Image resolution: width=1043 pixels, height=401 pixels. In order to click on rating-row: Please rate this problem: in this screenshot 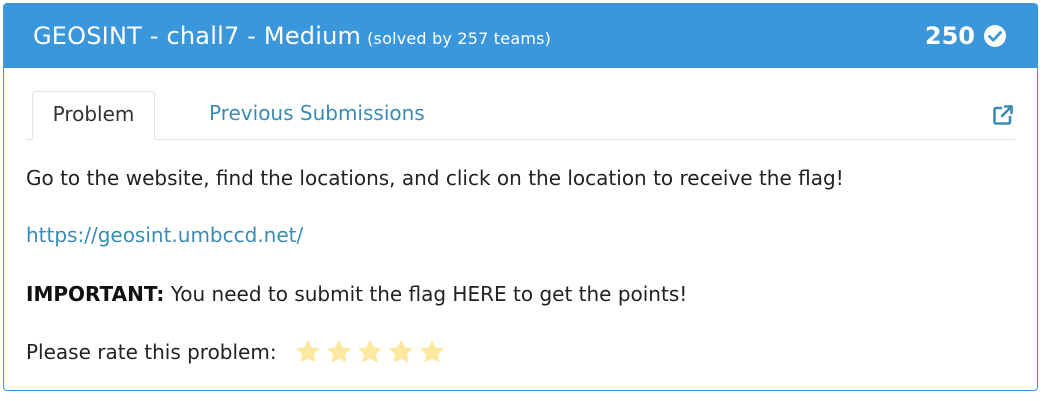, I will do `click(238, 352)`.